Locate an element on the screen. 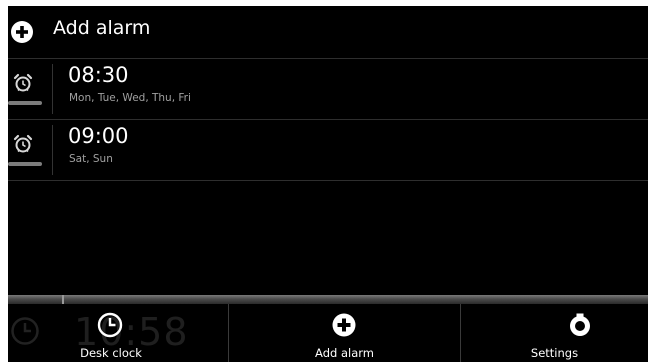 This screenshot has width=648, height=362. panel-divider is located at coordinates (328, 299).